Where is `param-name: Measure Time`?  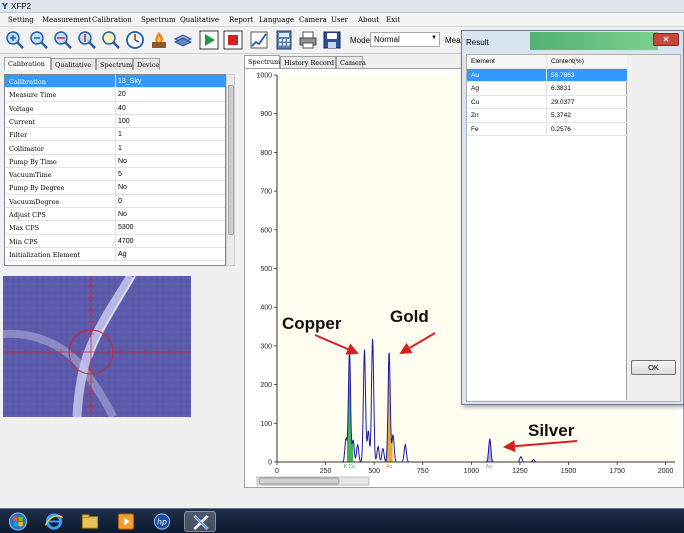 param-name: Measure Time is located at coordinates (33, 95).